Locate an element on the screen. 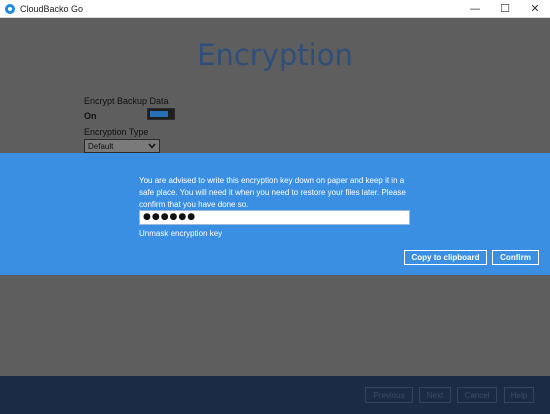  copy-to-clipboard-button: Copy to clipboard is located at coordinates (445, 257).